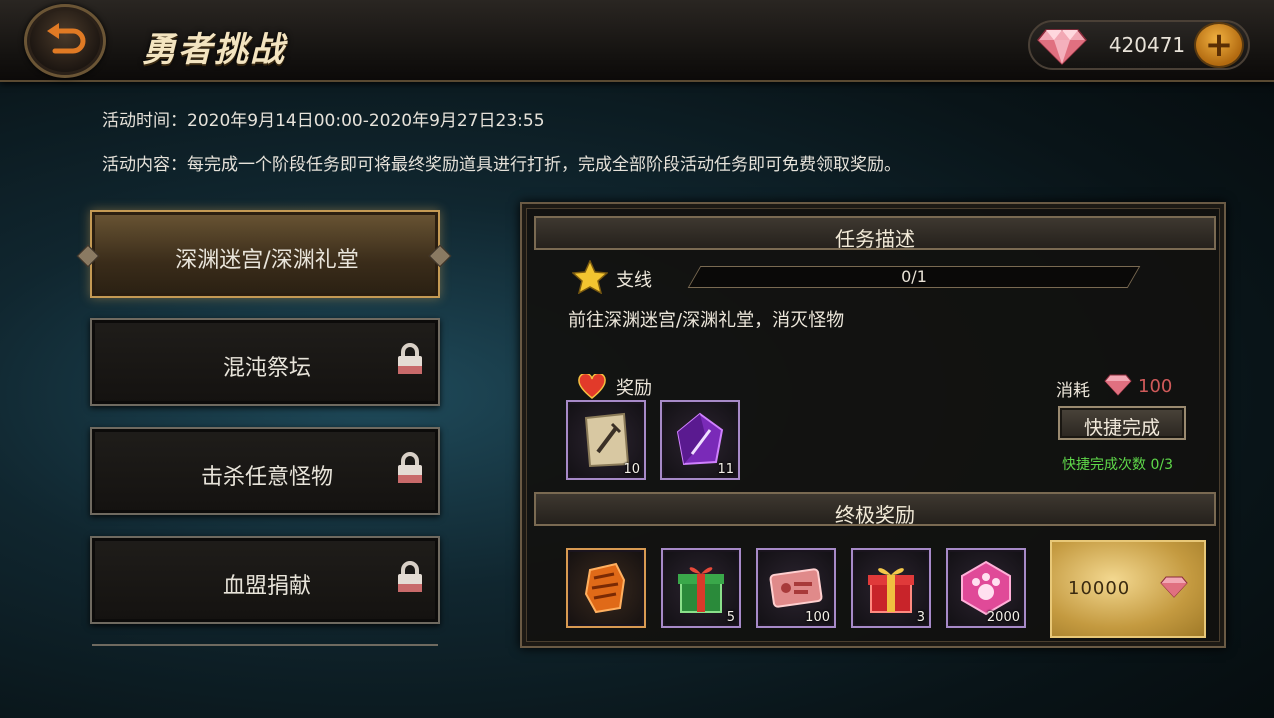 Image resolution: width=1274 pixels, height=718 pixels. I want to click on quick-complete-button: 快捷完成, so click(1122, 423).